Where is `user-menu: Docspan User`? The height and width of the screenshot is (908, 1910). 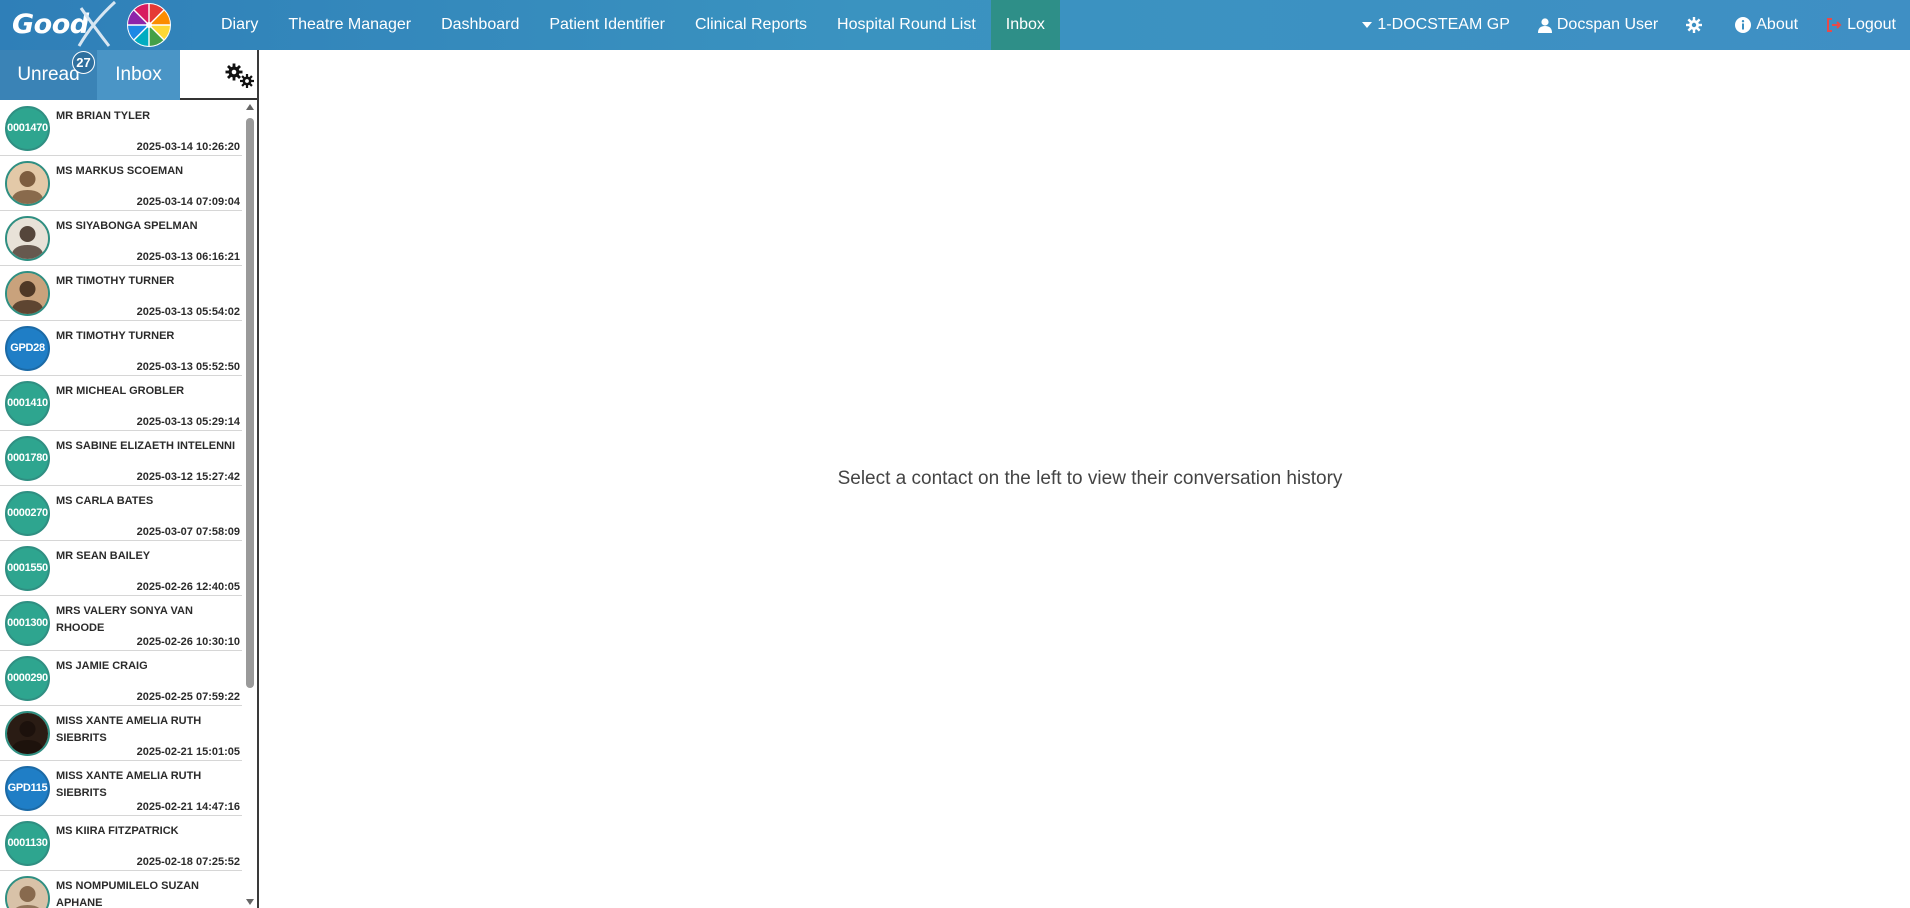
user-menu: Docspan User is located at coordinates (1598, 25).